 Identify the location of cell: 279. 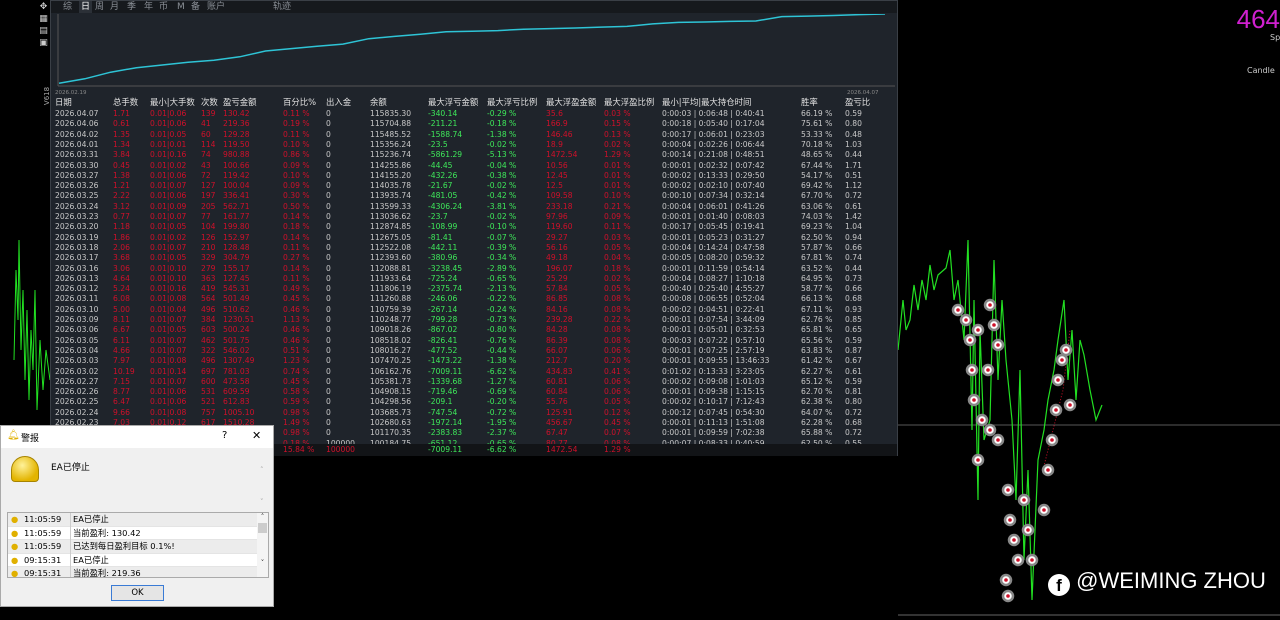
(208, 268).